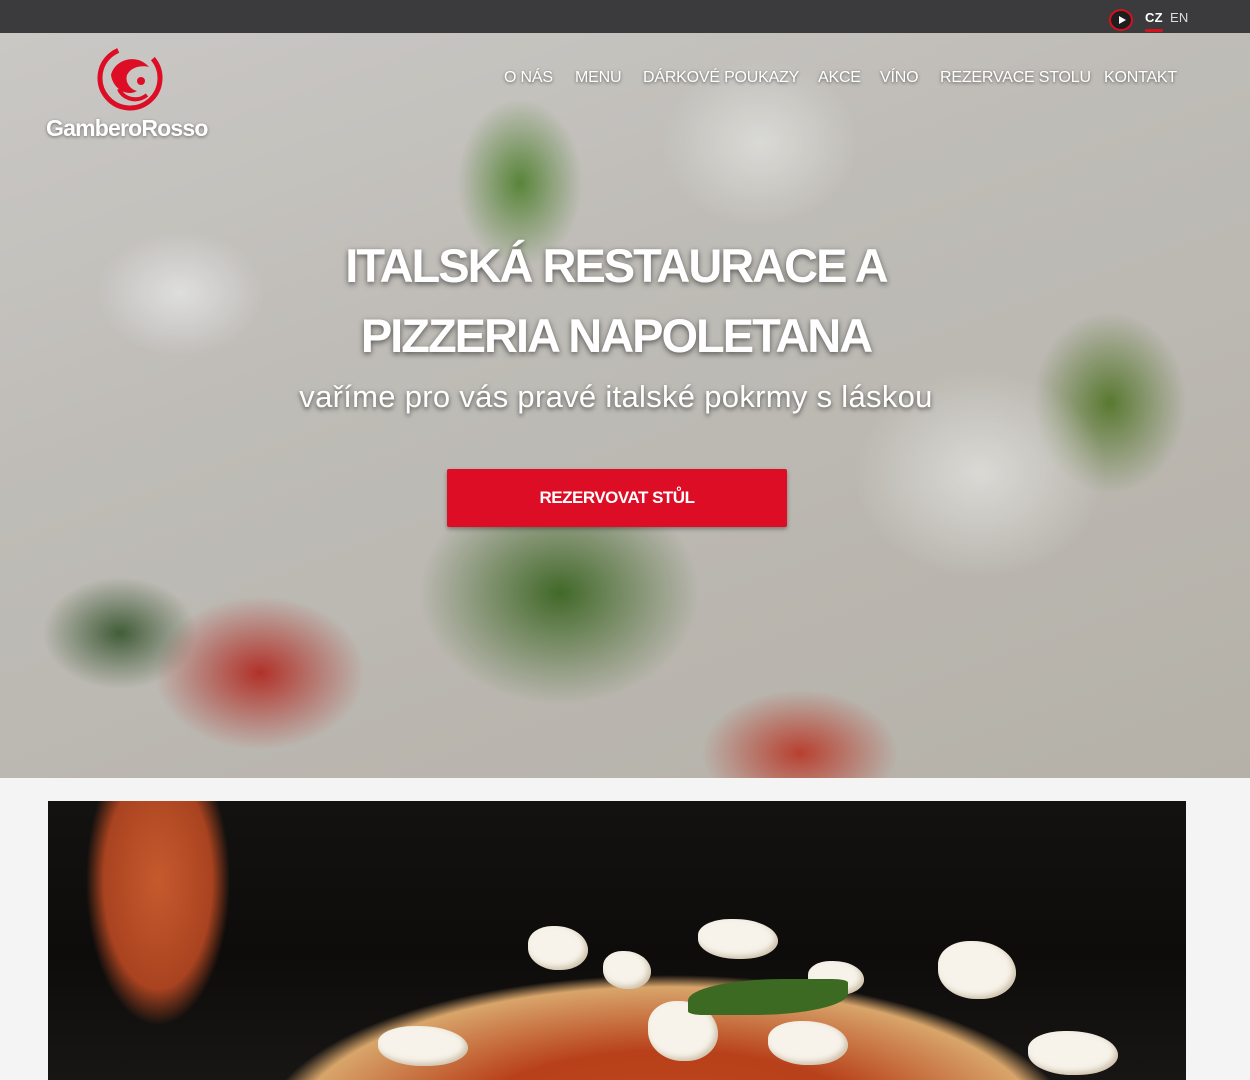 This screenshot has width=1250, height=1080. What do you see at coordinates (131, 95) in the screenshot?
I see `logo: GamberoRosso` at bounding box center [131, 95].